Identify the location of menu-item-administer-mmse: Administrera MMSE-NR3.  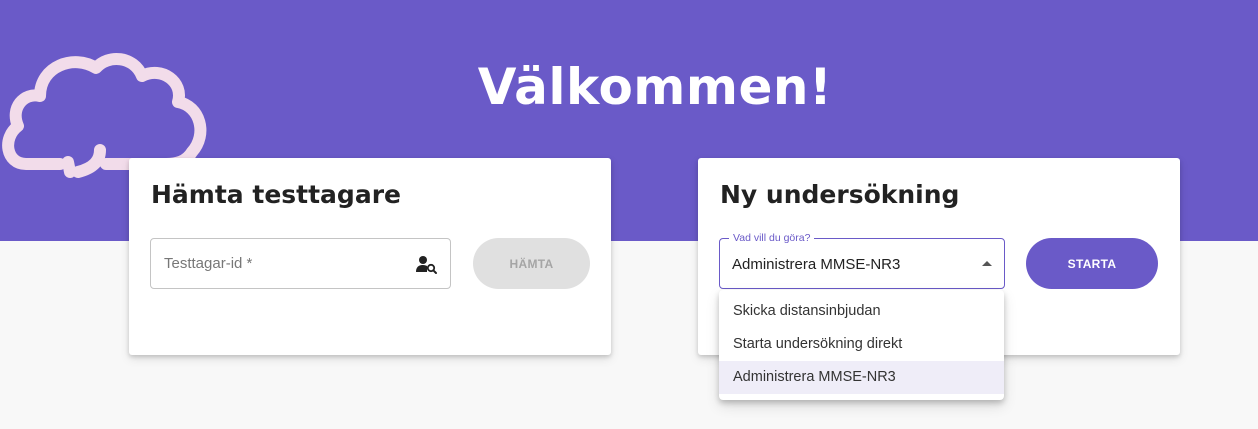
(861, 377).